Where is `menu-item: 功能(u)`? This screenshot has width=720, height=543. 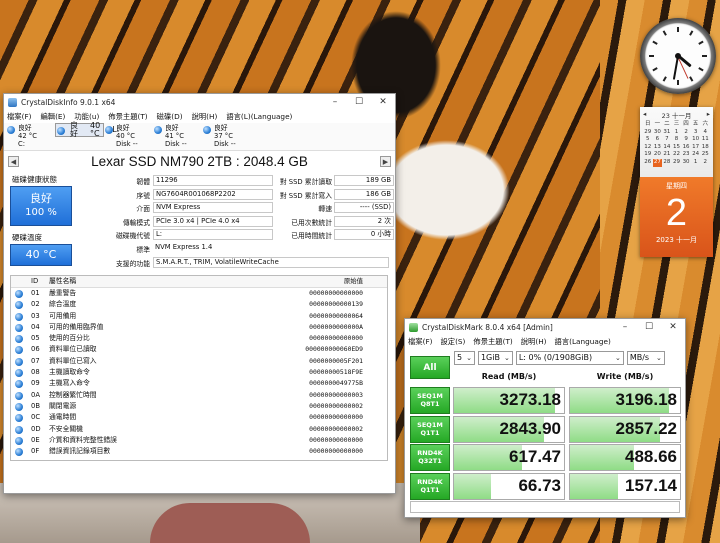
menu-item: 功能(u) is located at coordinates (86, 117).